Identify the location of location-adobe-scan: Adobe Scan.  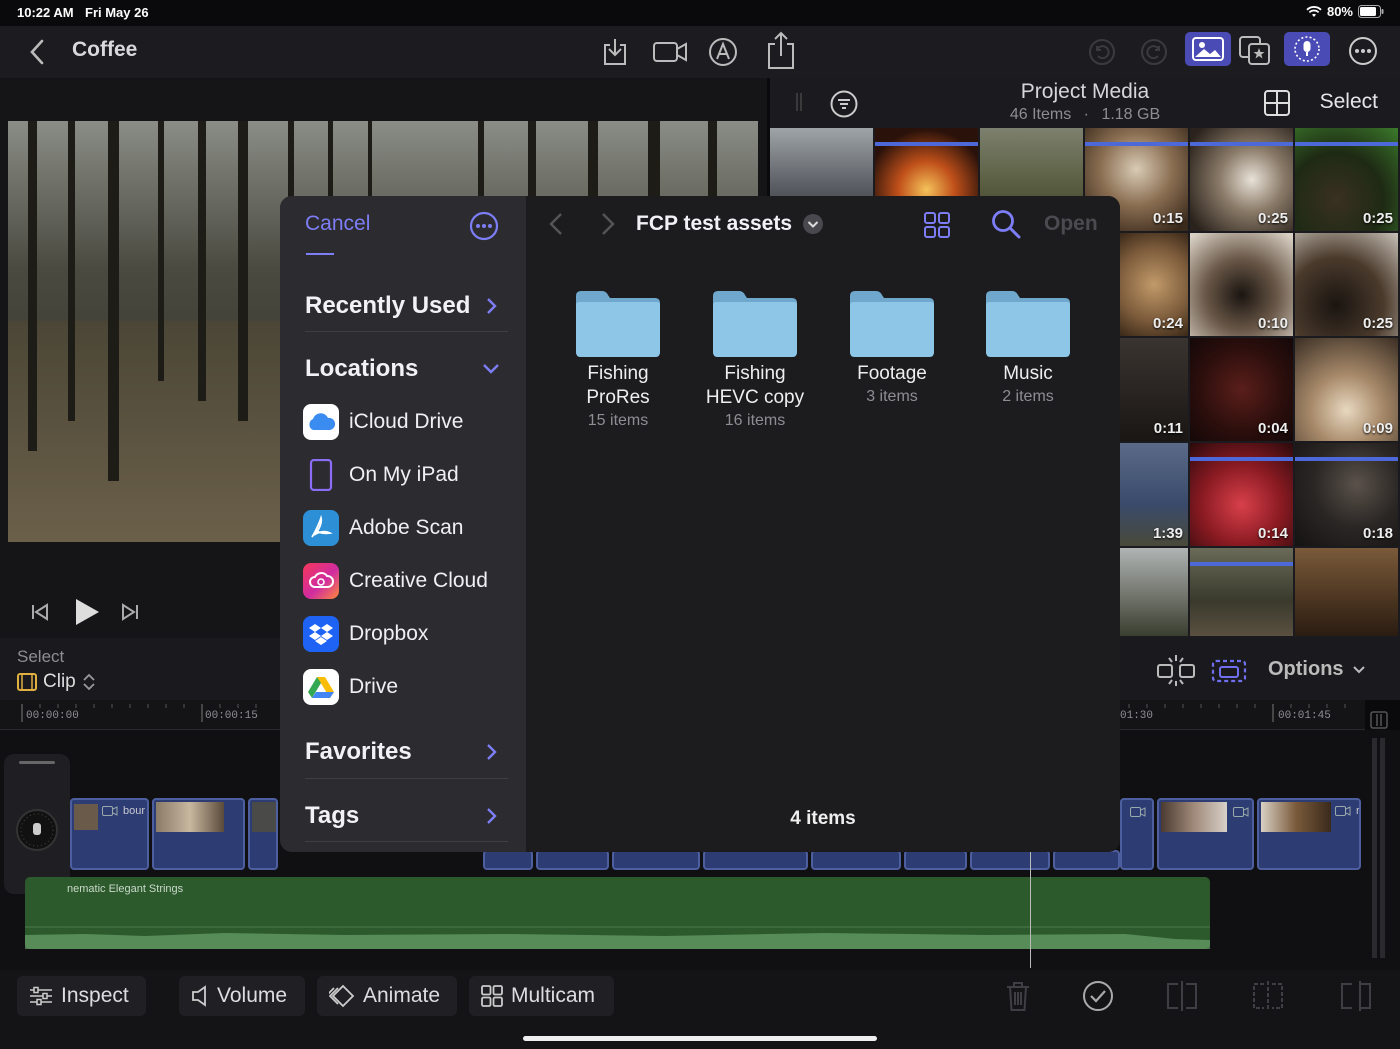
(383, 528).